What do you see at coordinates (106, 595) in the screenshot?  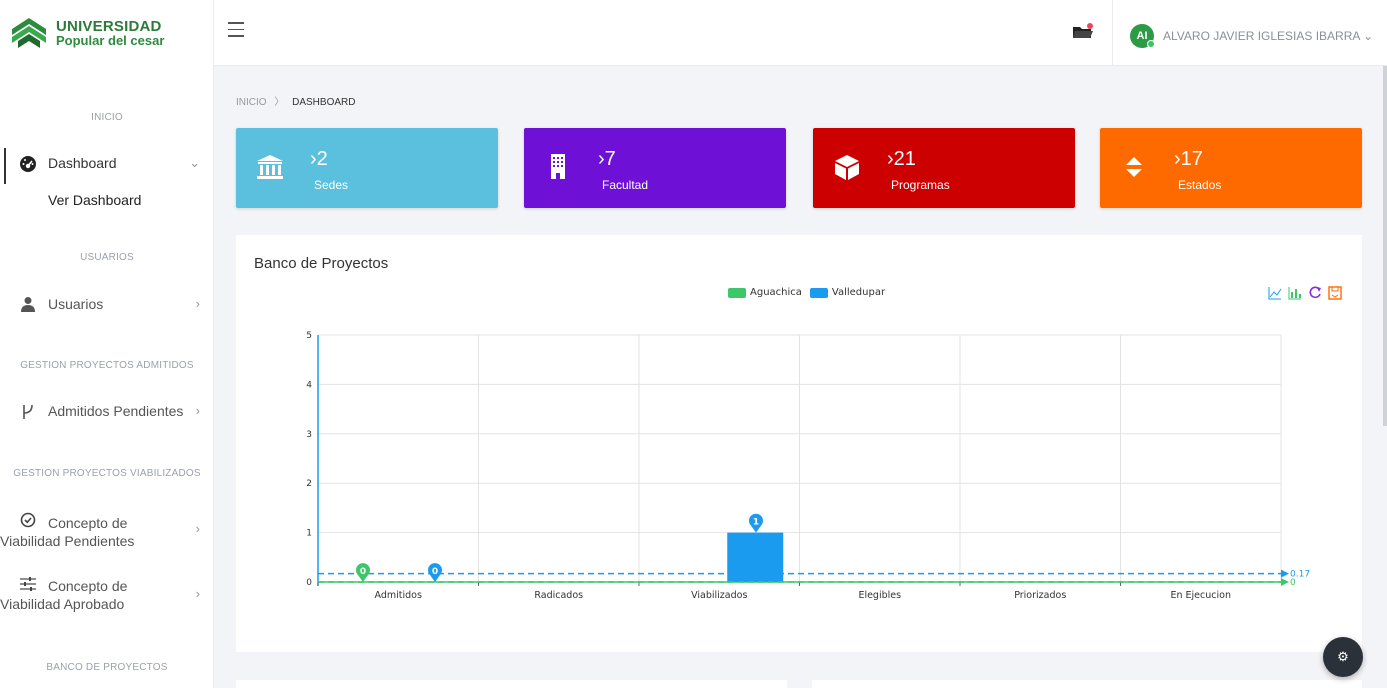 I see `sidebar-item-concepto-aprobado: Concepto de Viabilidad Aprobado ›` at bounding box center [106, 595].